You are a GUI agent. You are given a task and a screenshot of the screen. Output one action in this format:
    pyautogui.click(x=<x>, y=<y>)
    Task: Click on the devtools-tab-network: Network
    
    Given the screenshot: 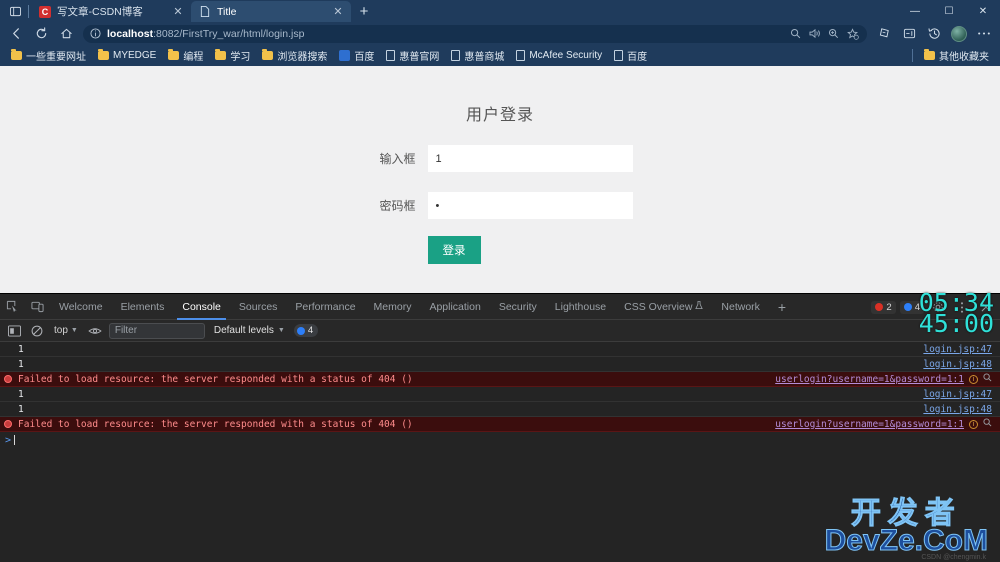 What is the action you would take?
    pyautogui.click(x=740, y=307)
    